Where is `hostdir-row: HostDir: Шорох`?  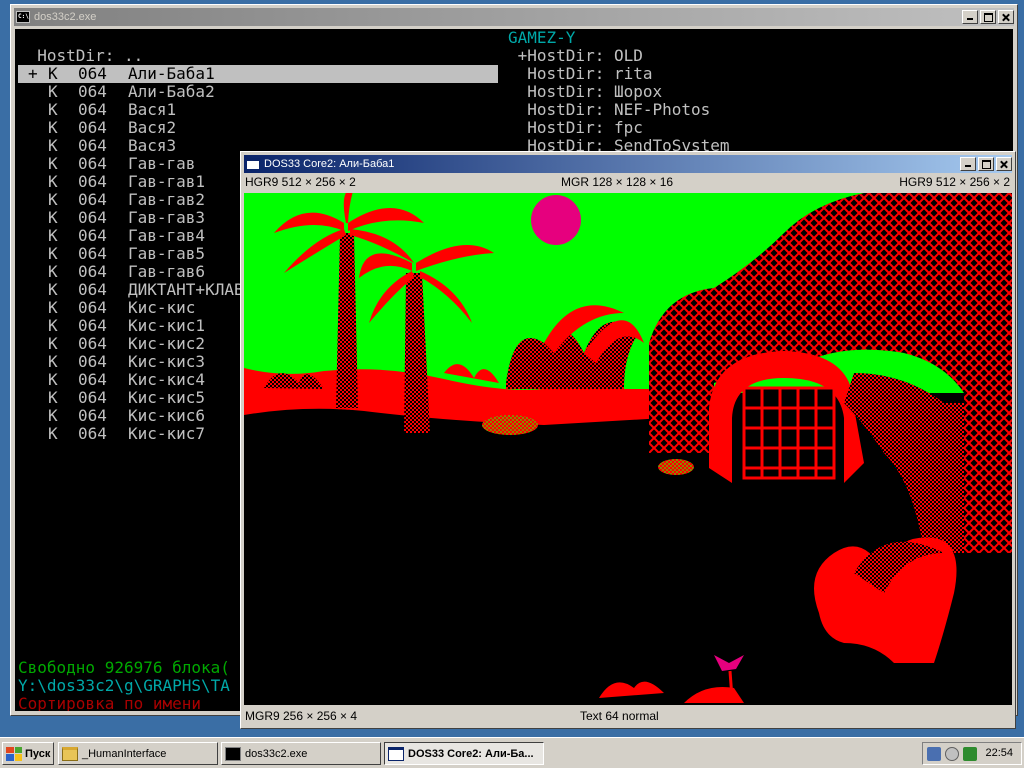 hostdir-row: HostDir: Шорох is located at coordinates (585, 92).